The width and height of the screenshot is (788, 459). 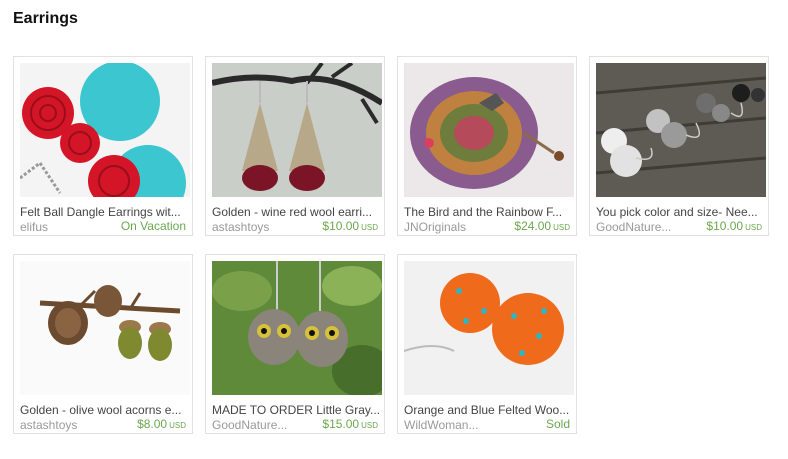 I want to click on shop-name: JNOriginals, so click(x=456, y=227).